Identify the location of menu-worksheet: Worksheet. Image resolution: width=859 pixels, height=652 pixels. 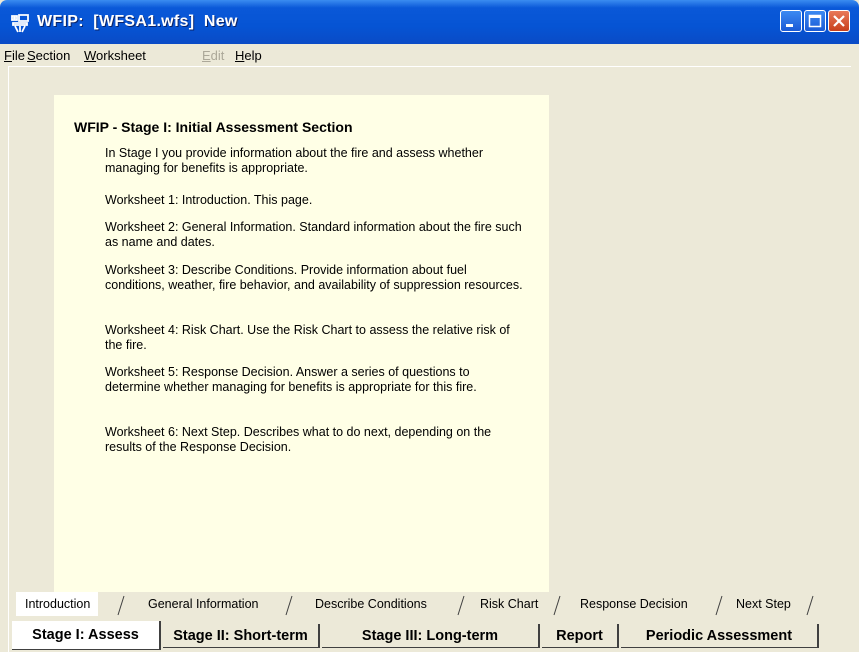
(115, 55).